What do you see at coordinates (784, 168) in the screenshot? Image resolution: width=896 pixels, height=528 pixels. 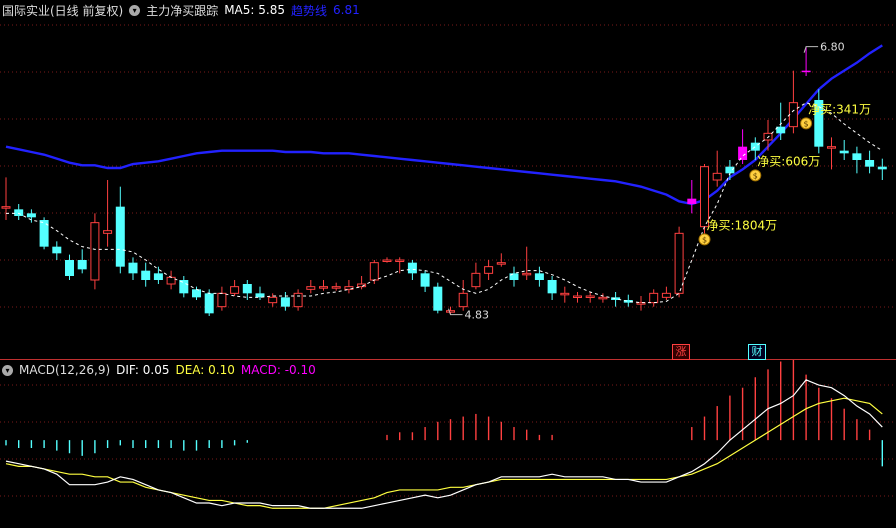 I see `net-buy-annotation: $ 净买:606万` at bounding box center [784, 168].